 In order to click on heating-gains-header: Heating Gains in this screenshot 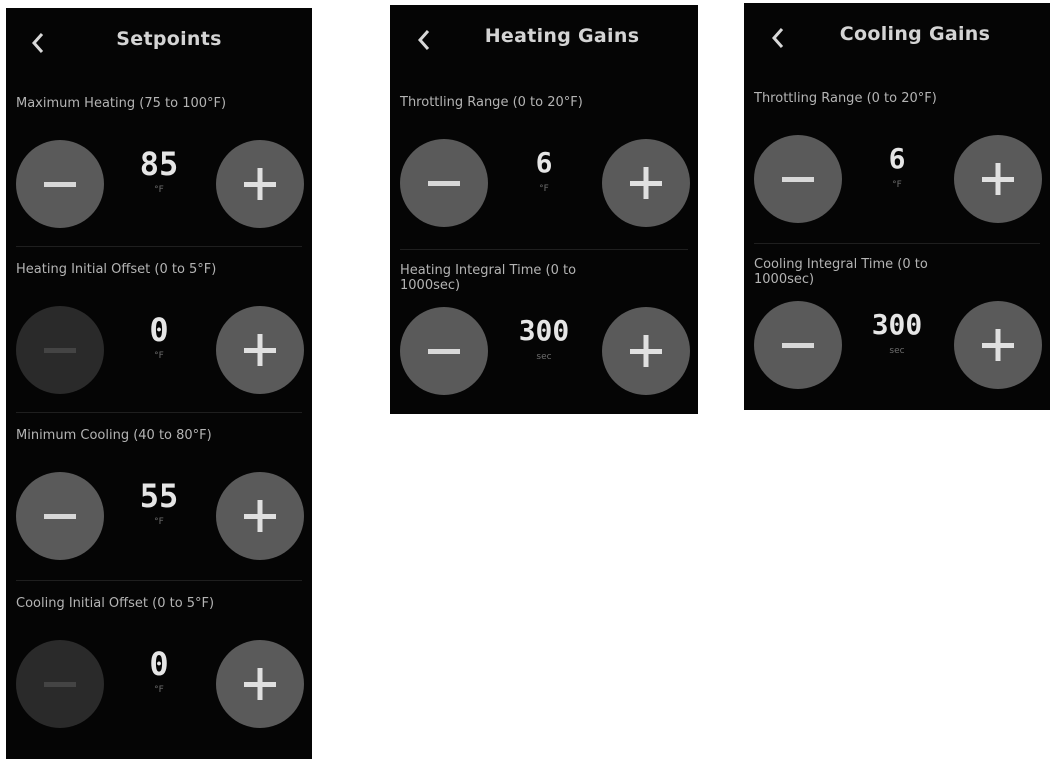, I will do `click(544, 40)`.